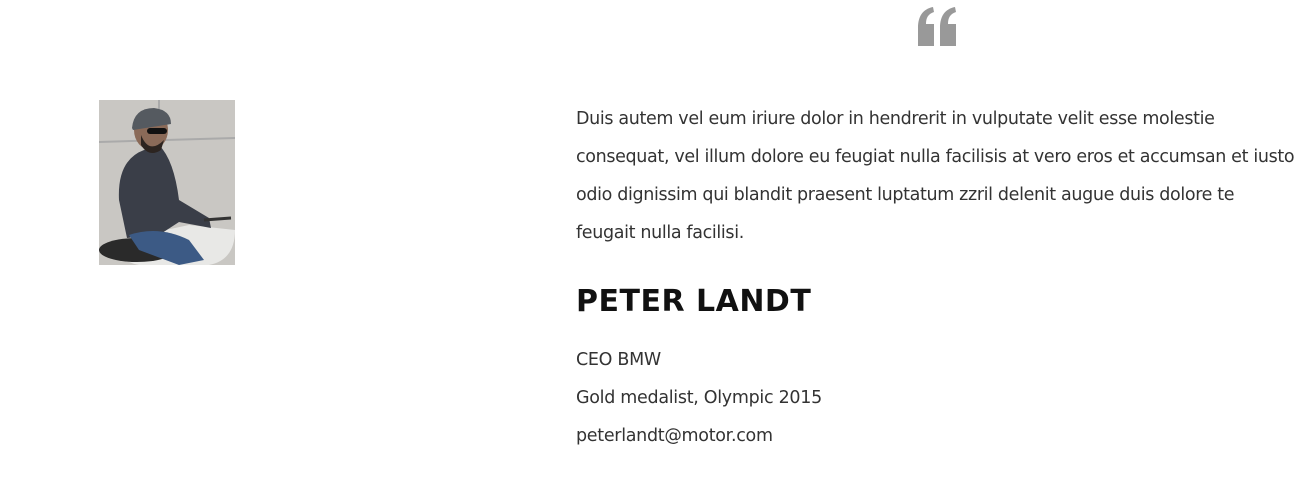 This screenshot has width=1302, height=492. What do you see at coordinates (167, 182) in the screenshot?
I see `testimonial-photo` at bounding box center [167, 182].